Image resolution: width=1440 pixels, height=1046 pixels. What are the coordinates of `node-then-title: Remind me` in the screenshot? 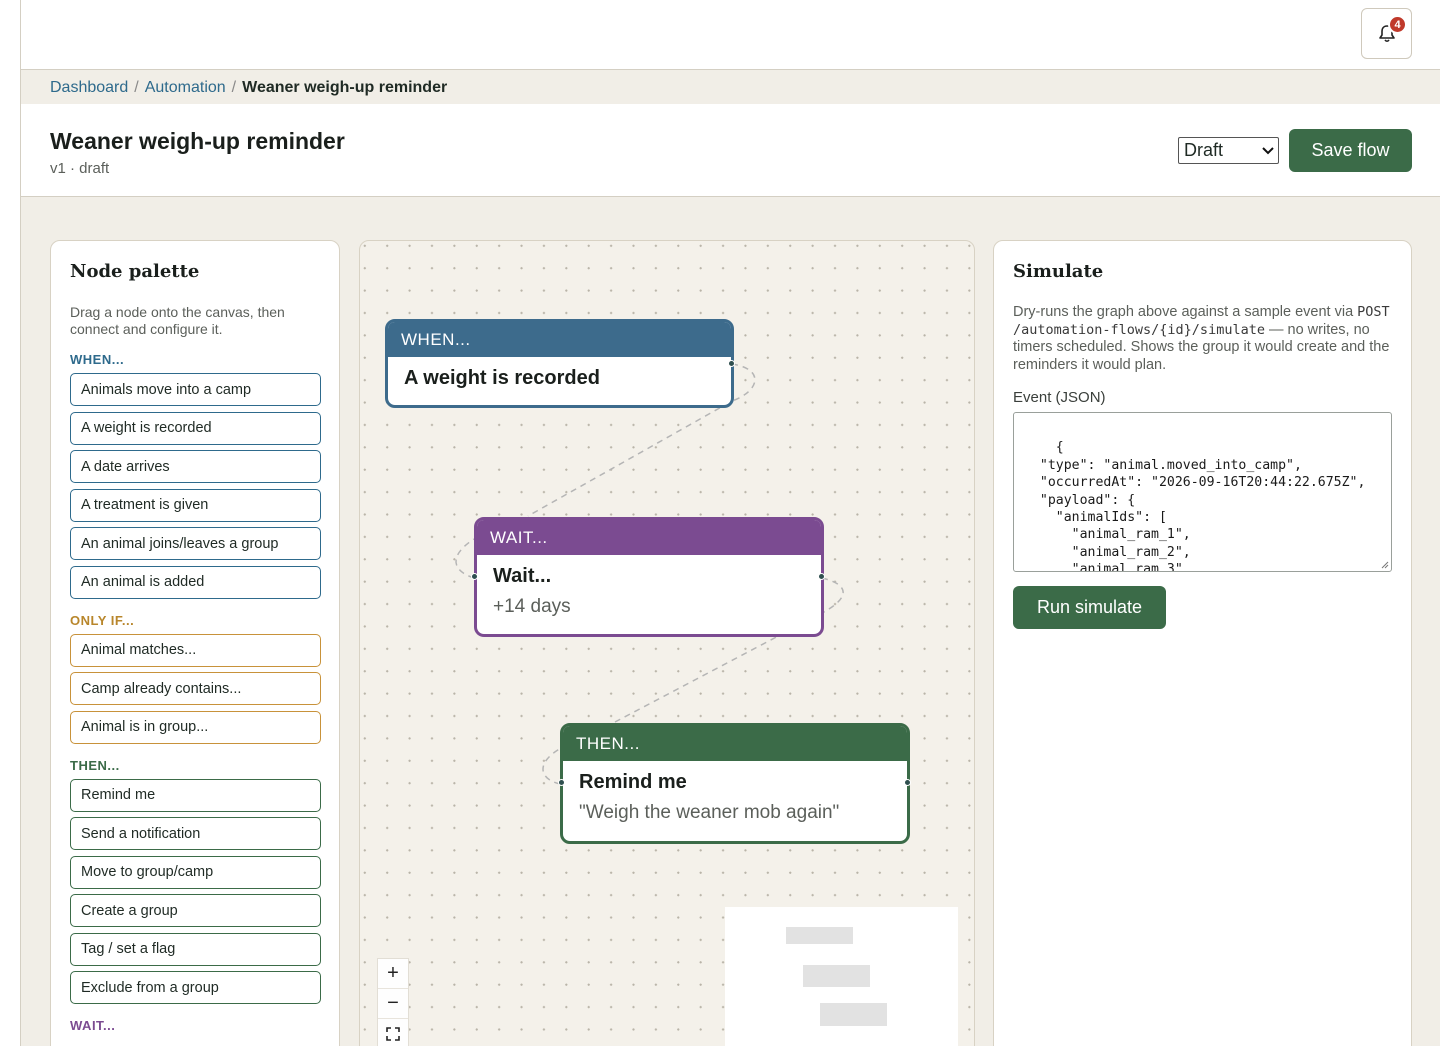 It's located at (633, 782).